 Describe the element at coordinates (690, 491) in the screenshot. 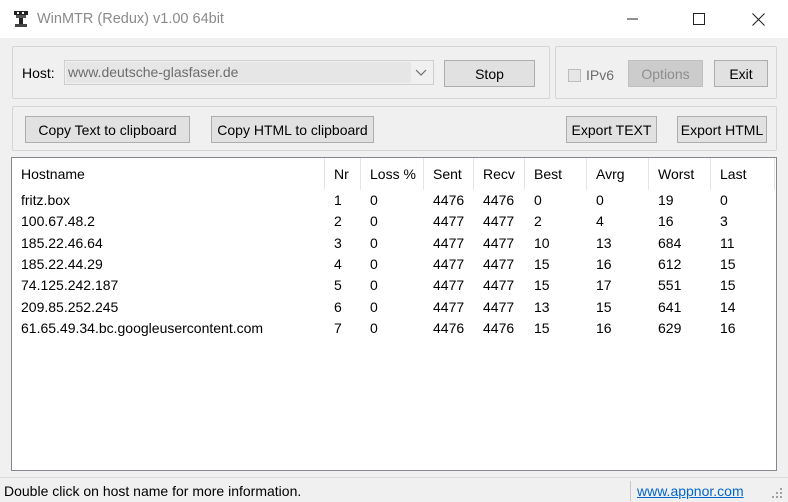

I see `website-link: www.appnor.com` at that location.